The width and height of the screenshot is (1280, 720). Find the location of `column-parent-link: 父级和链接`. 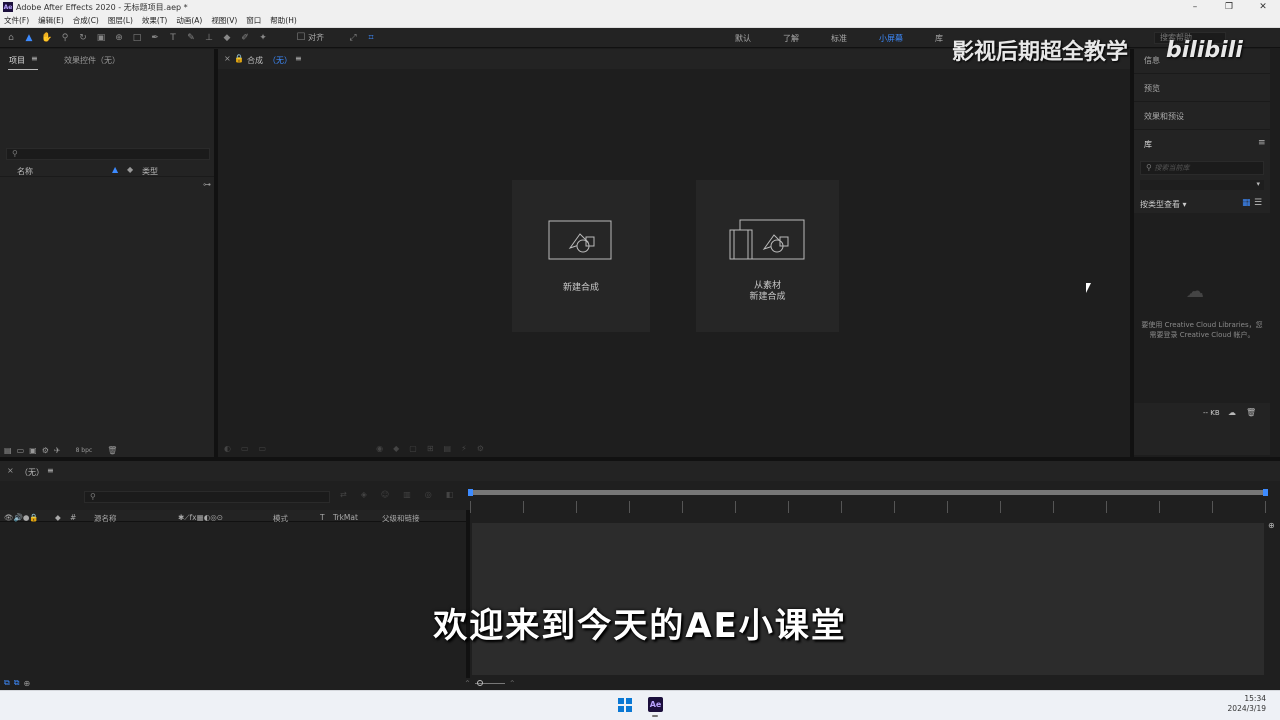

column-parent-link: 父级和链接 is located at coordinates (401, 518).